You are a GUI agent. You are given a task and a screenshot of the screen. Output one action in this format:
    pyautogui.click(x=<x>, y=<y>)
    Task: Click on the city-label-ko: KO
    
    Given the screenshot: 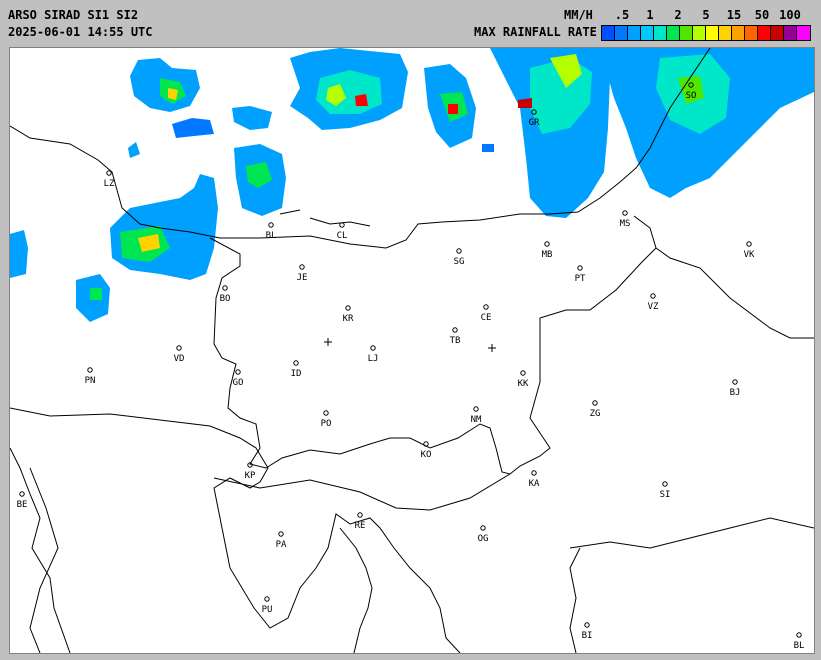 What is the action you would take?
    pyautogui.click(x=426, y=455)
    